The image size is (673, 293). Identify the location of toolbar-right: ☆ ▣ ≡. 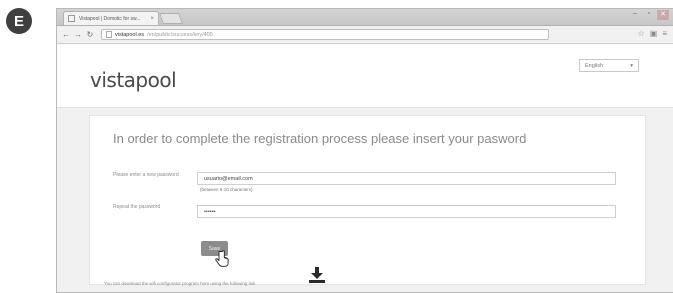
(652, 33).